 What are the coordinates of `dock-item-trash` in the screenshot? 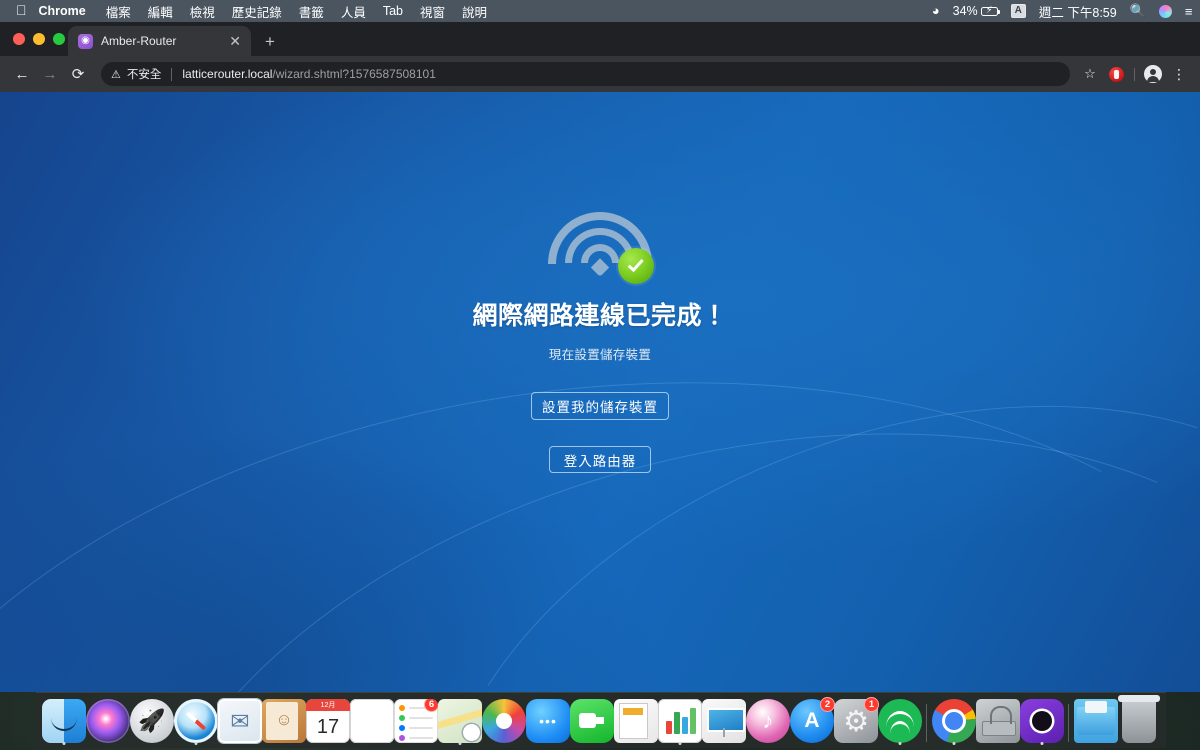 It's located at (1139, 719).